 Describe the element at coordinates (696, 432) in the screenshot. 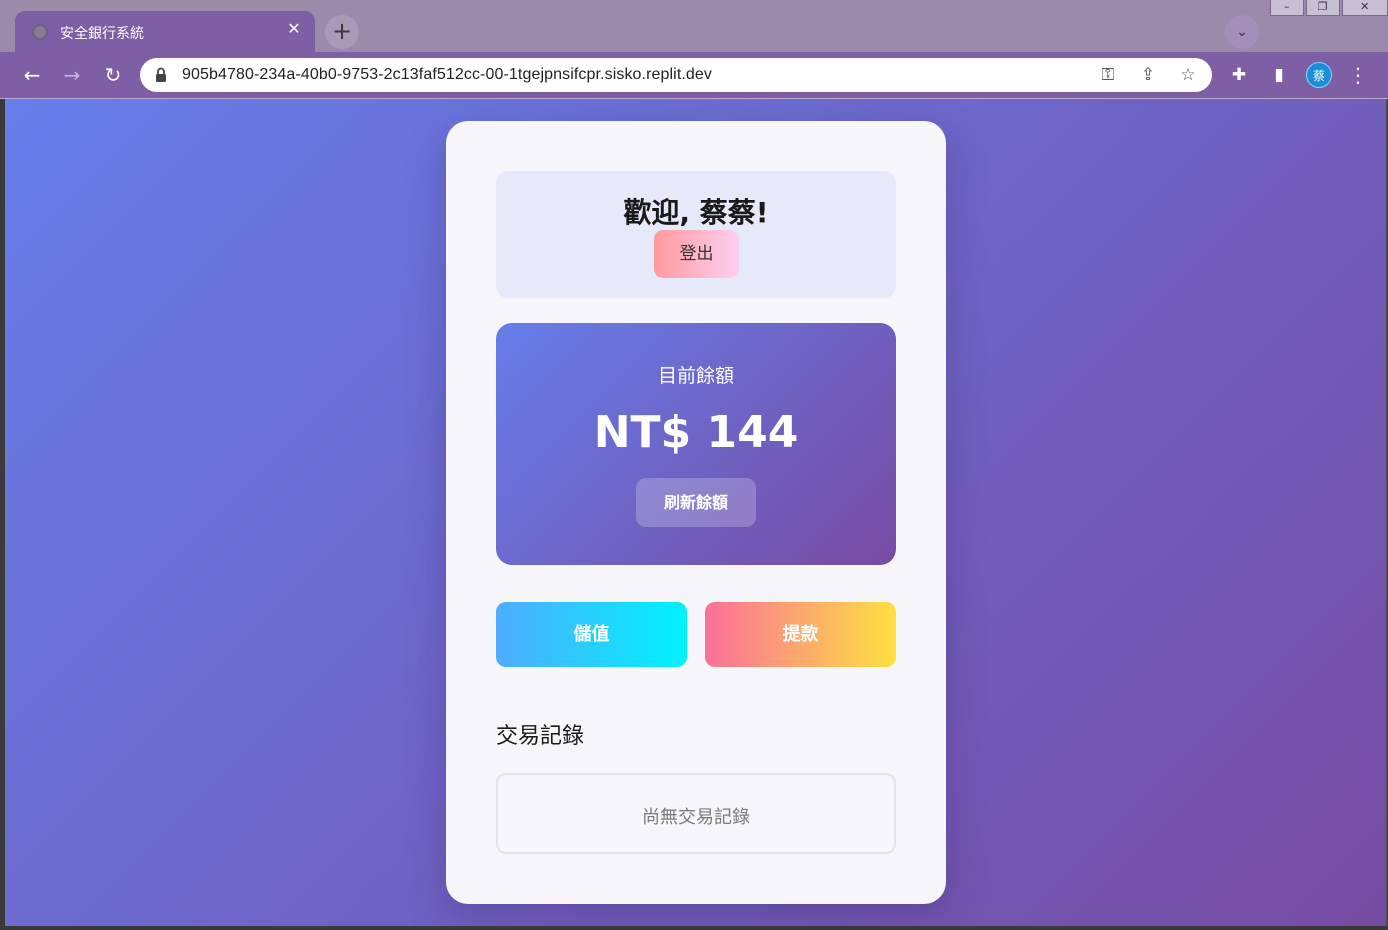

I see `balance-amount: NT$ 144` at that location.